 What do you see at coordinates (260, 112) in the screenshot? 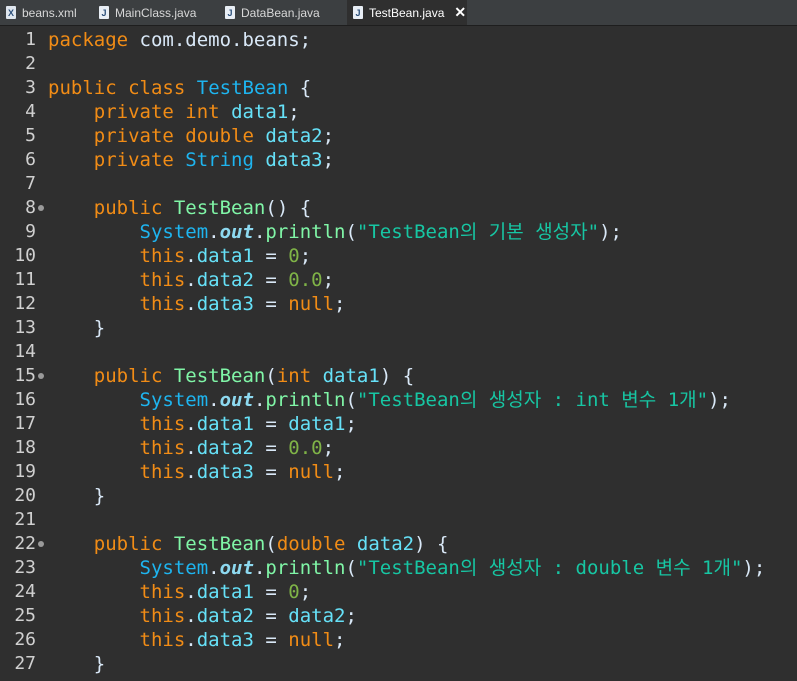
I see `field-token: data1` at bounding box center [260, 112].